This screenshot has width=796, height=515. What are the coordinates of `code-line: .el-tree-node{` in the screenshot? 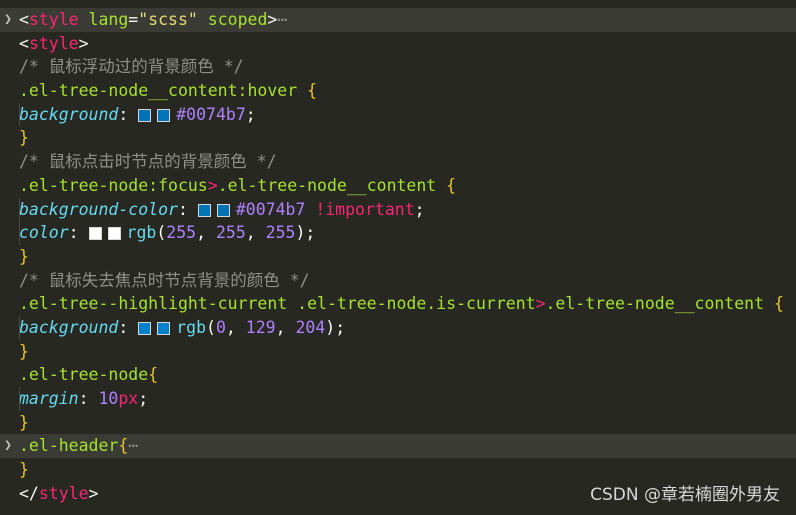 It's located at (398, 375).